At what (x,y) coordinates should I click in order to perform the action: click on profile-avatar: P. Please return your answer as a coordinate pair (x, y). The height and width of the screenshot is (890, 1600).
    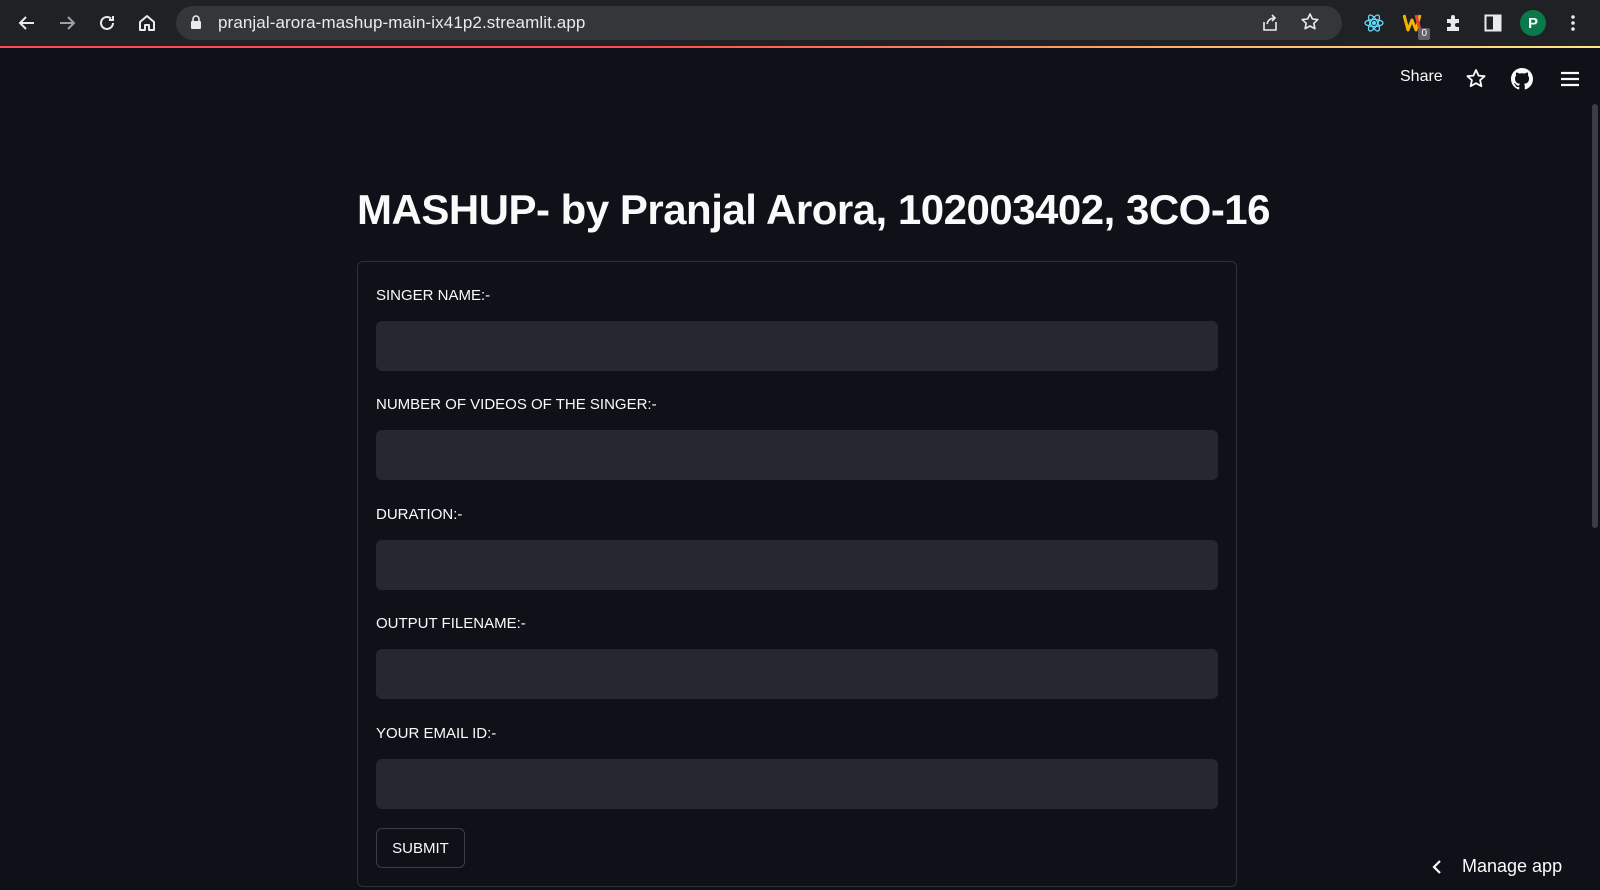
    Looking at the image, I should click on (1533, 23).